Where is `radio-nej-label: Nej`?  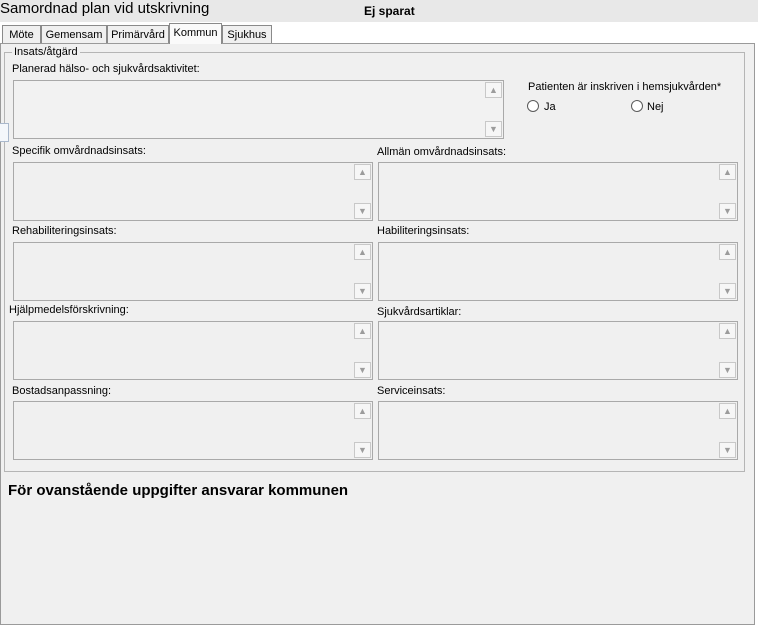 radio-nej-label: Nej is located at coordinates (655, 107).